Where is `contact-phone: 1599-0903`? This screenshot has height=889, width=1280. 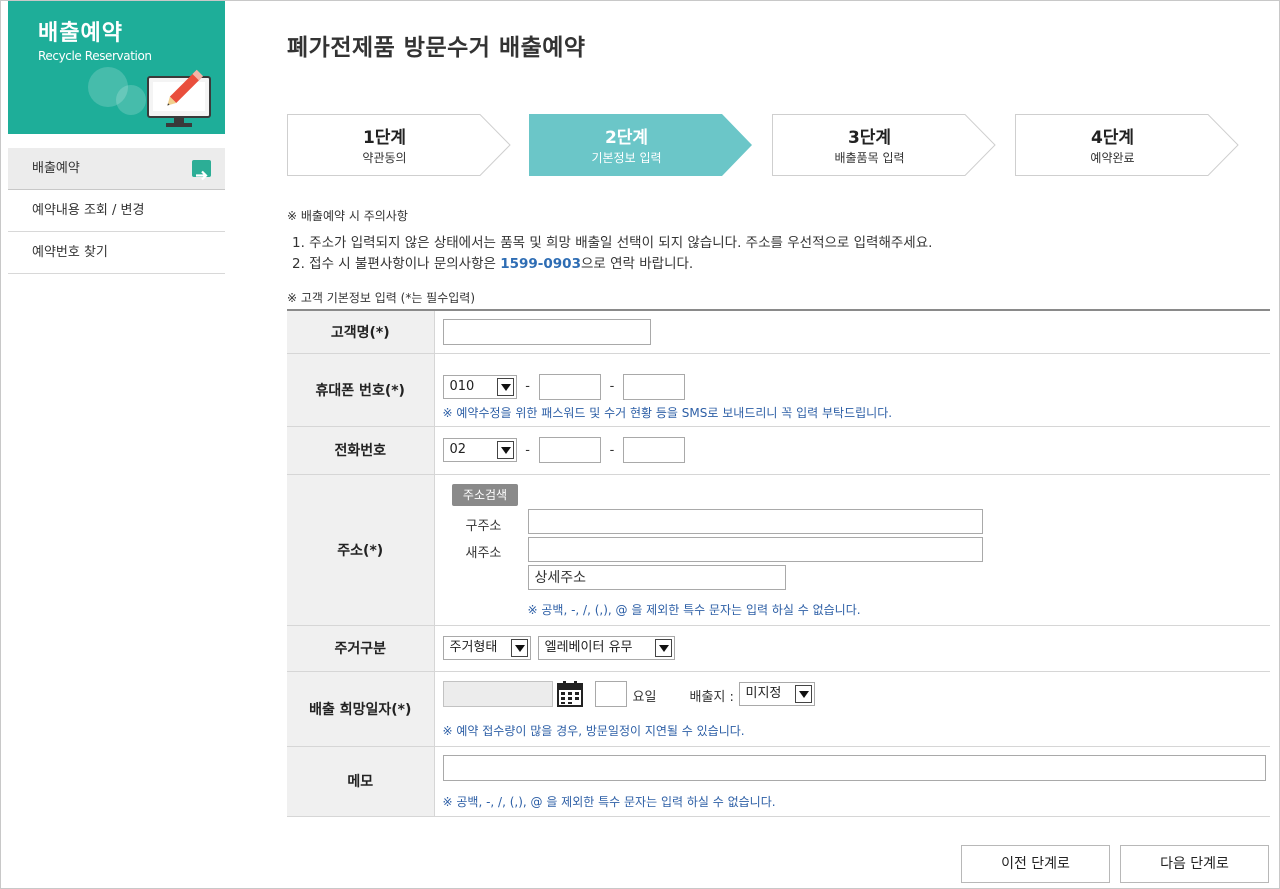
contact-phone: 1599-0903 is located at coordinates (540, 264).